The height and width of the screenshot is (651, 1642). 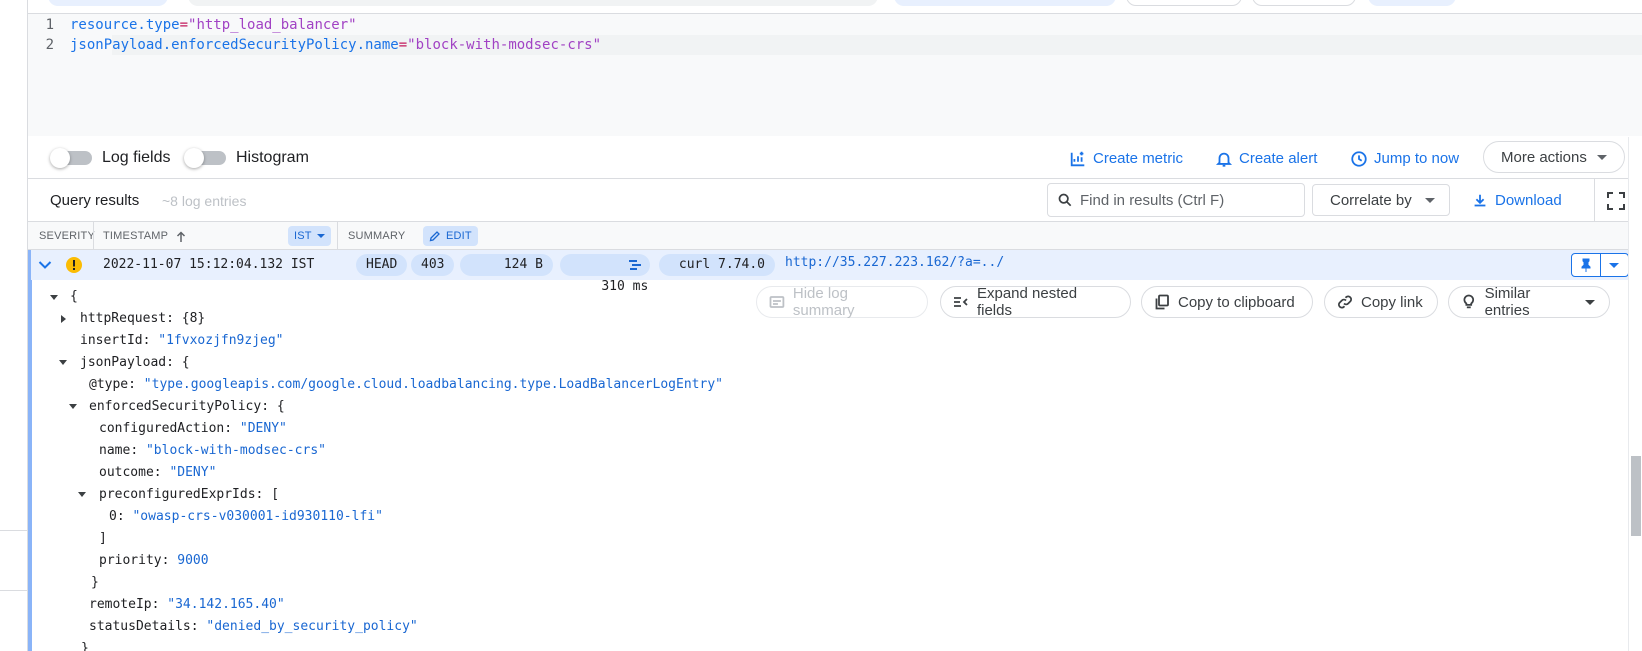 What do you see at coordinates (14, 590) in the screenshot?
I see `nav-divider` at bounding box center [14, 590].